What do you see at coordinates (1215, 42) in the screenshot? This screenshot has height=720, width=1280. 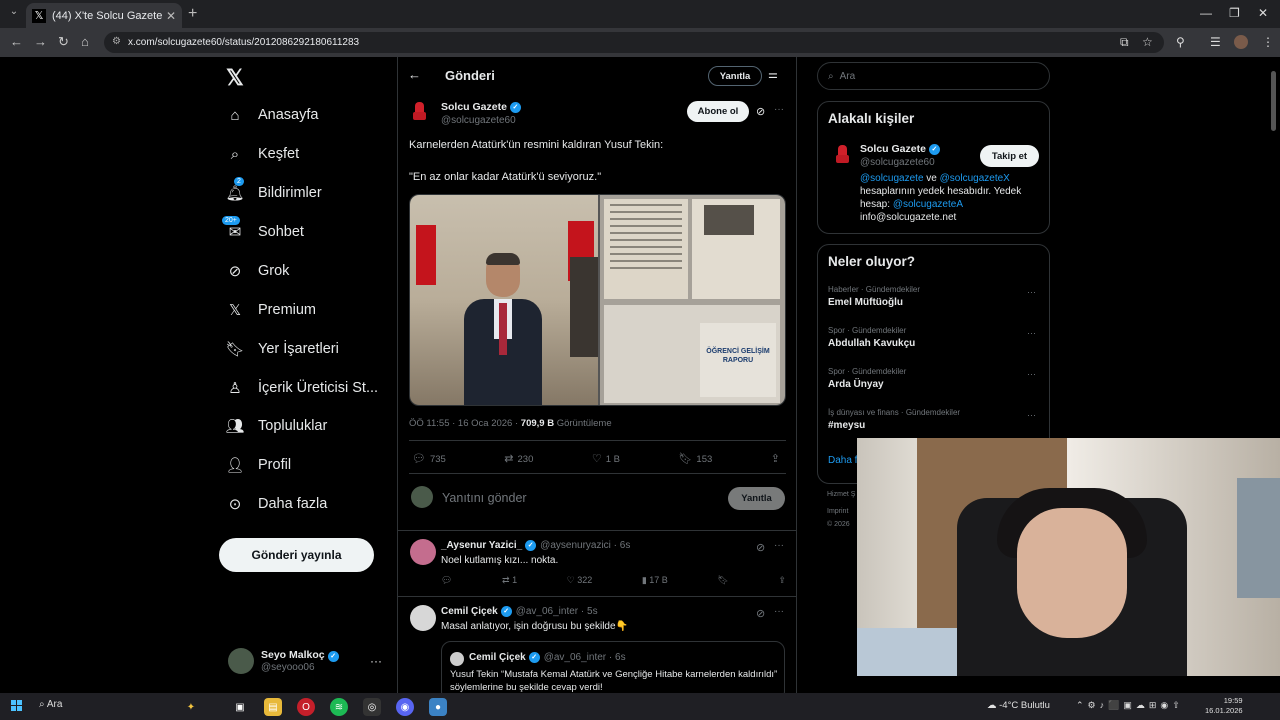 I see `reading-list-icon: ☰` at bounding box center [1215, 42].